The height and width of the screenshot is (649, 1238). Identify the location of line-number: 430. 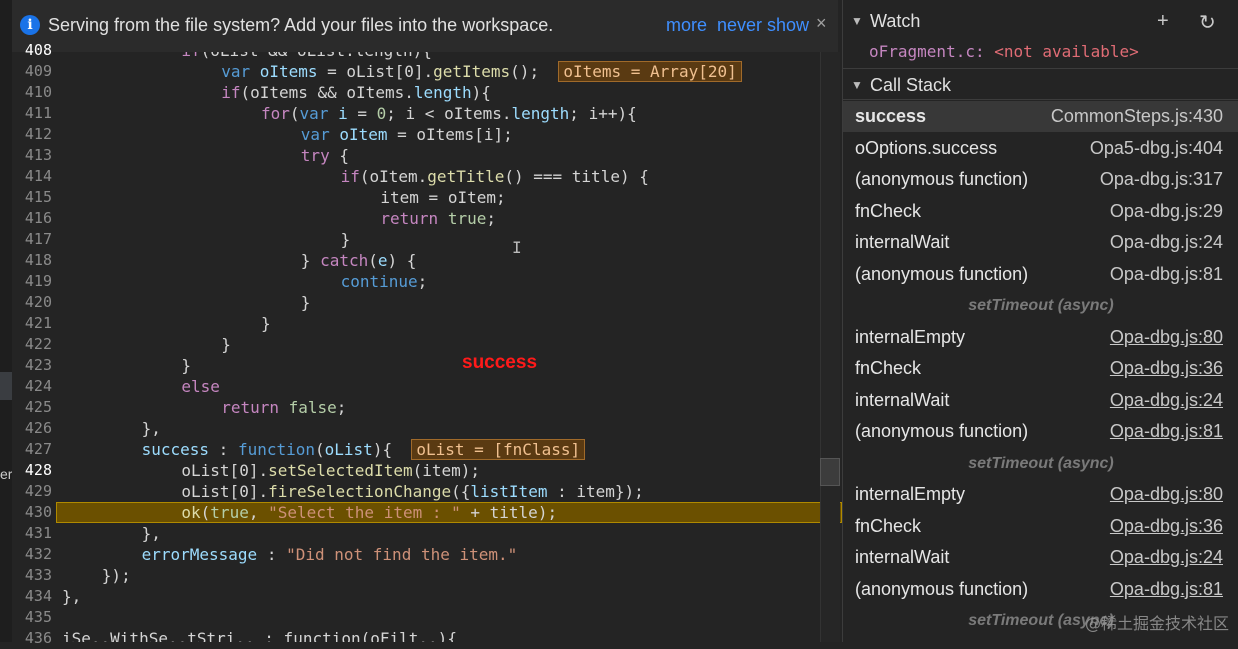
(34, 512).